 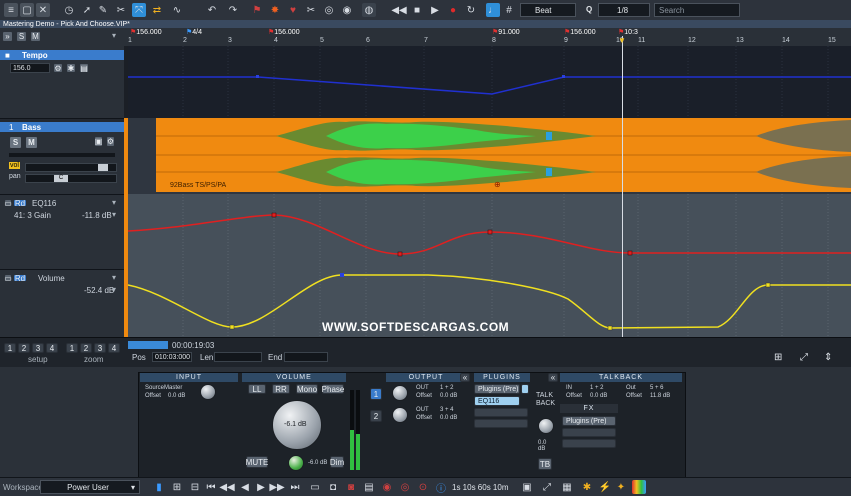 I want to click on collapse-console-icon: «, so click(x=465, y=377).